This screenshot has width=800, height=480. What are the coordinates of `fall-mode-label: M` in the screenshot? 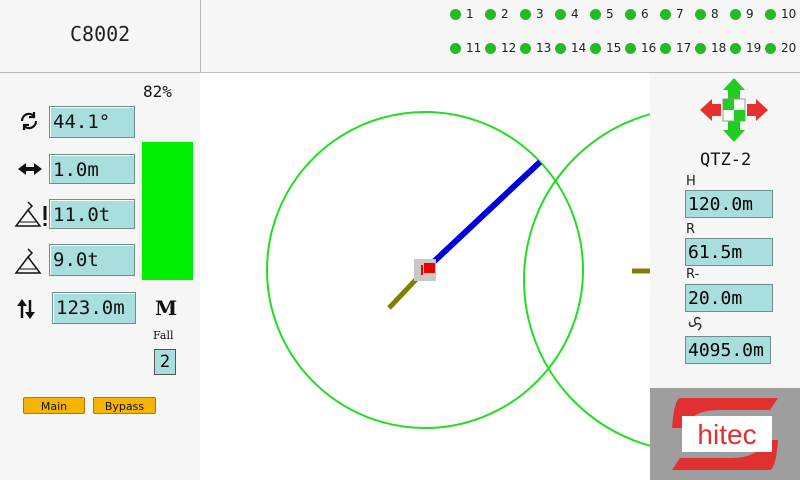 It's located at (166, 308).